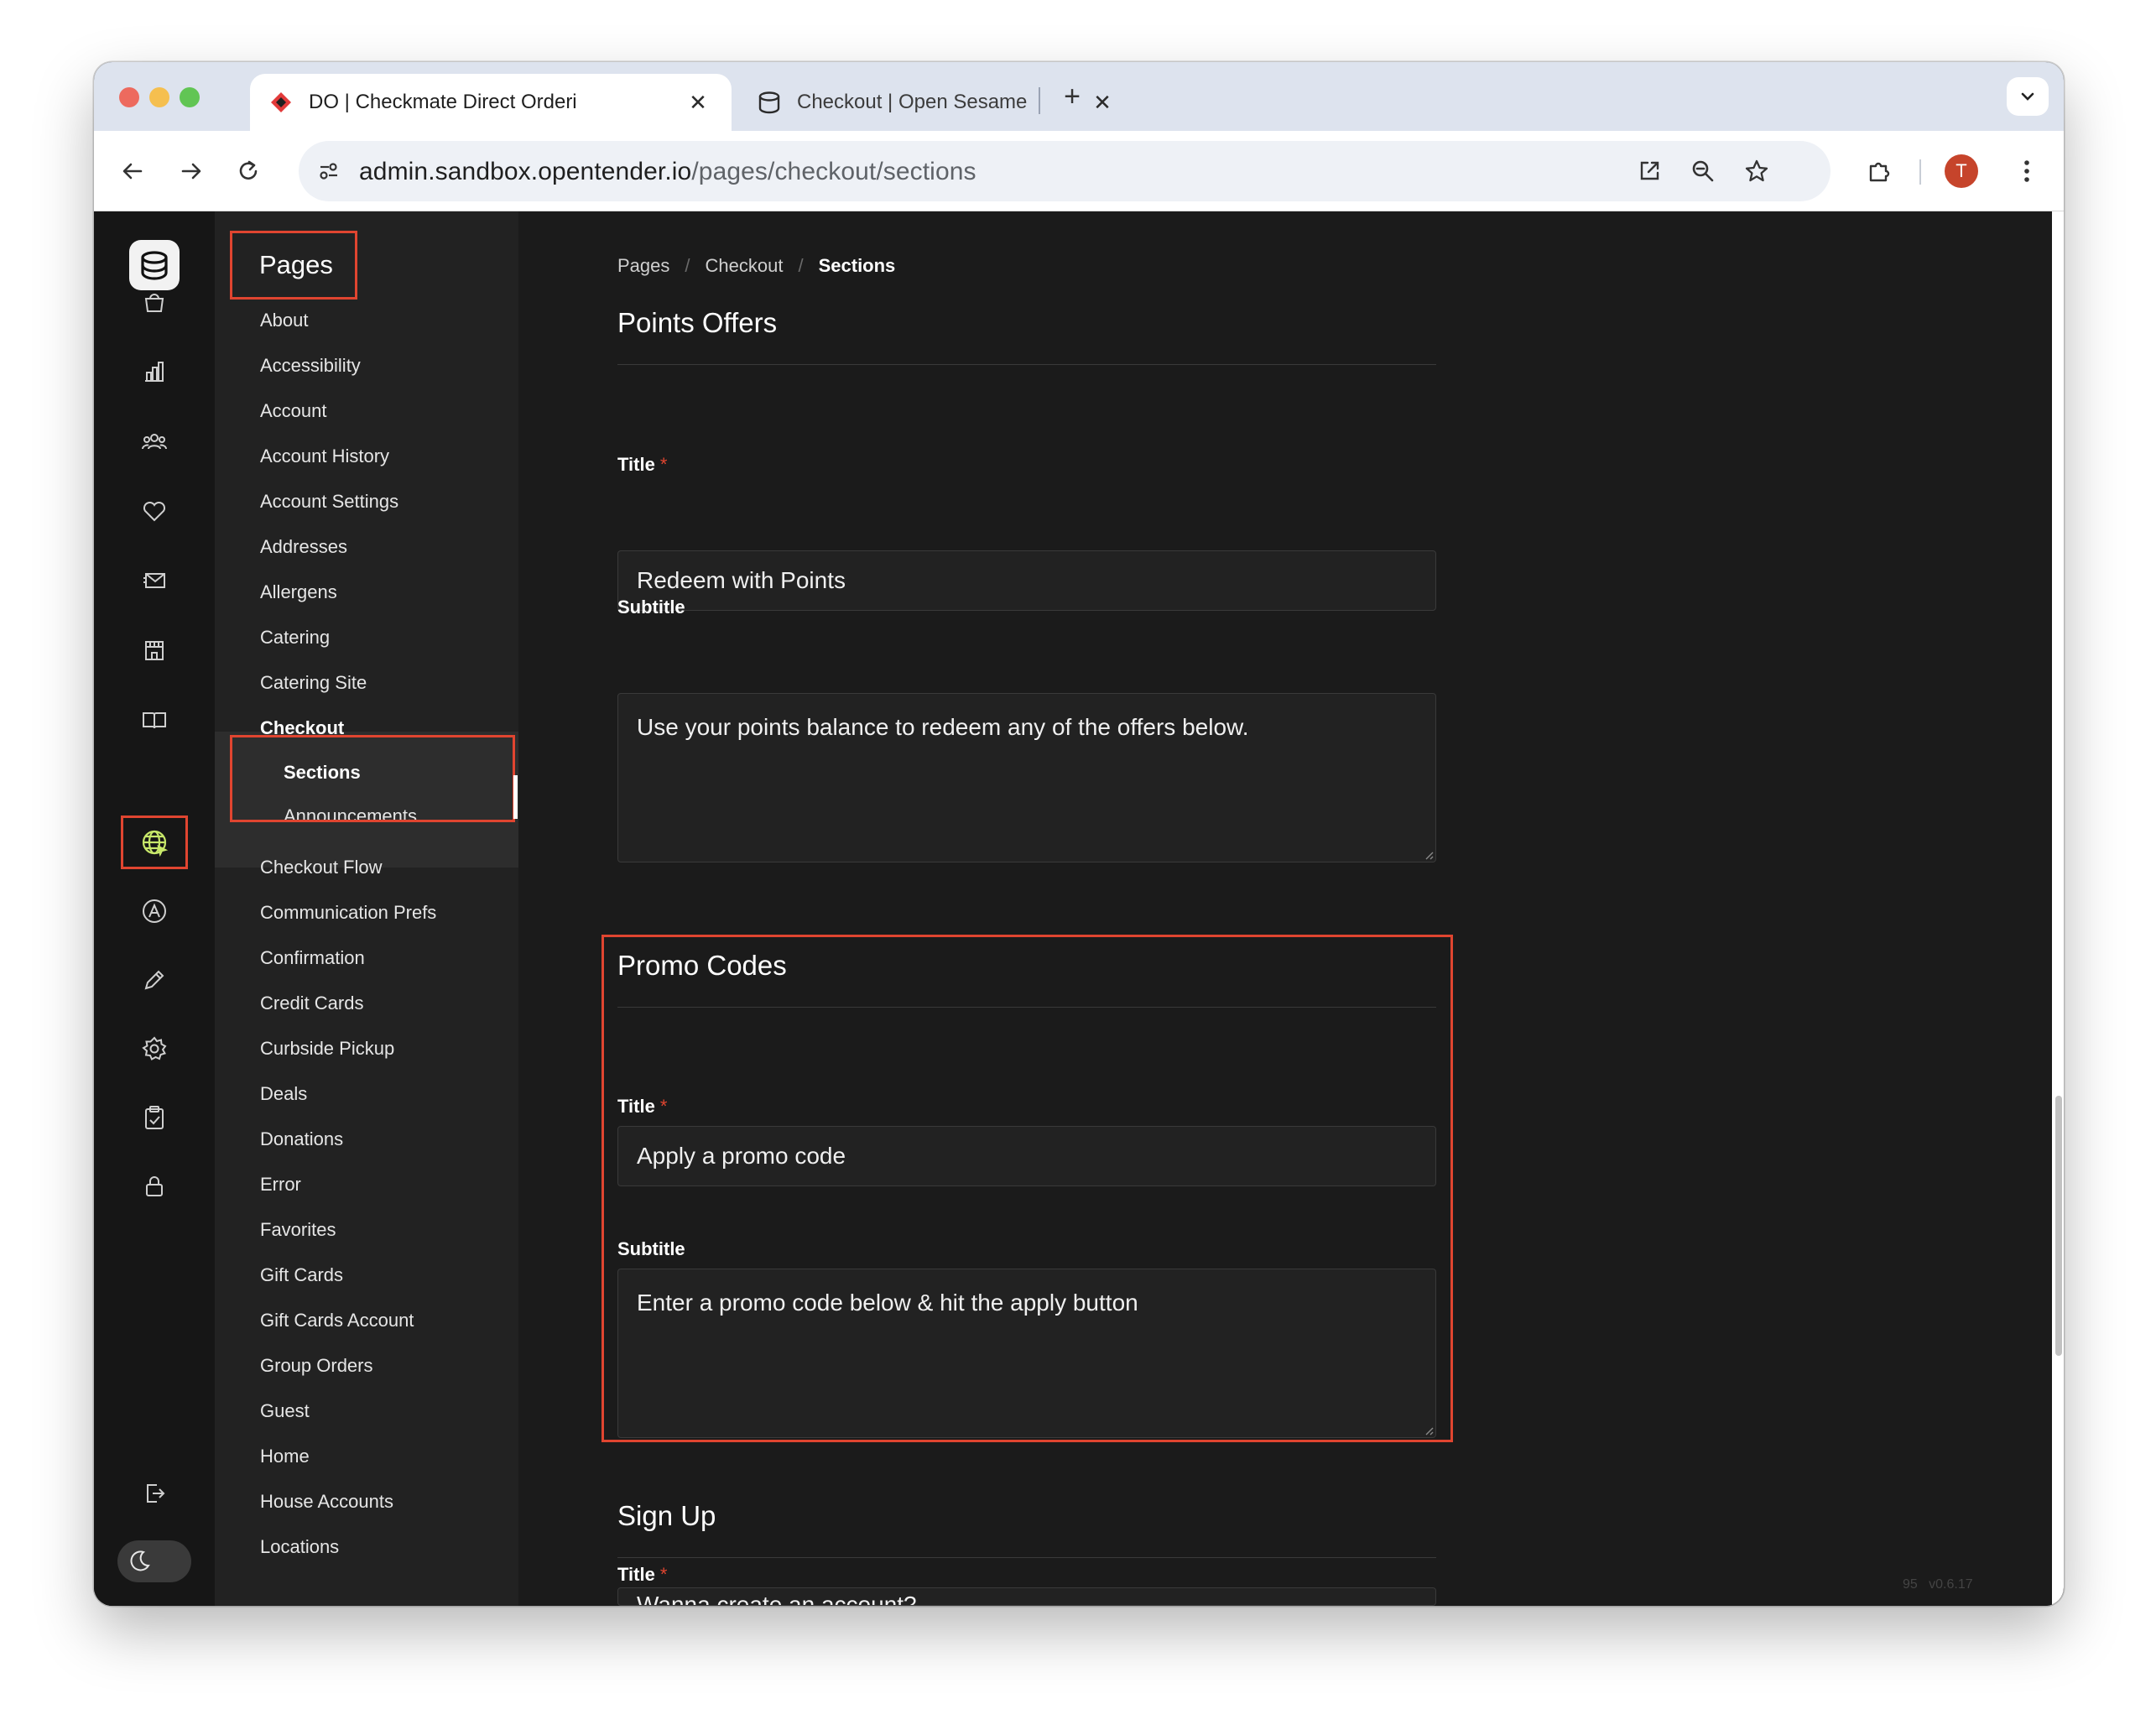 Image resolution: width=2156 pixels, height=1730 pixels. I want to click on promo-title-input: Apply a promo code, so click(1026, 1156).